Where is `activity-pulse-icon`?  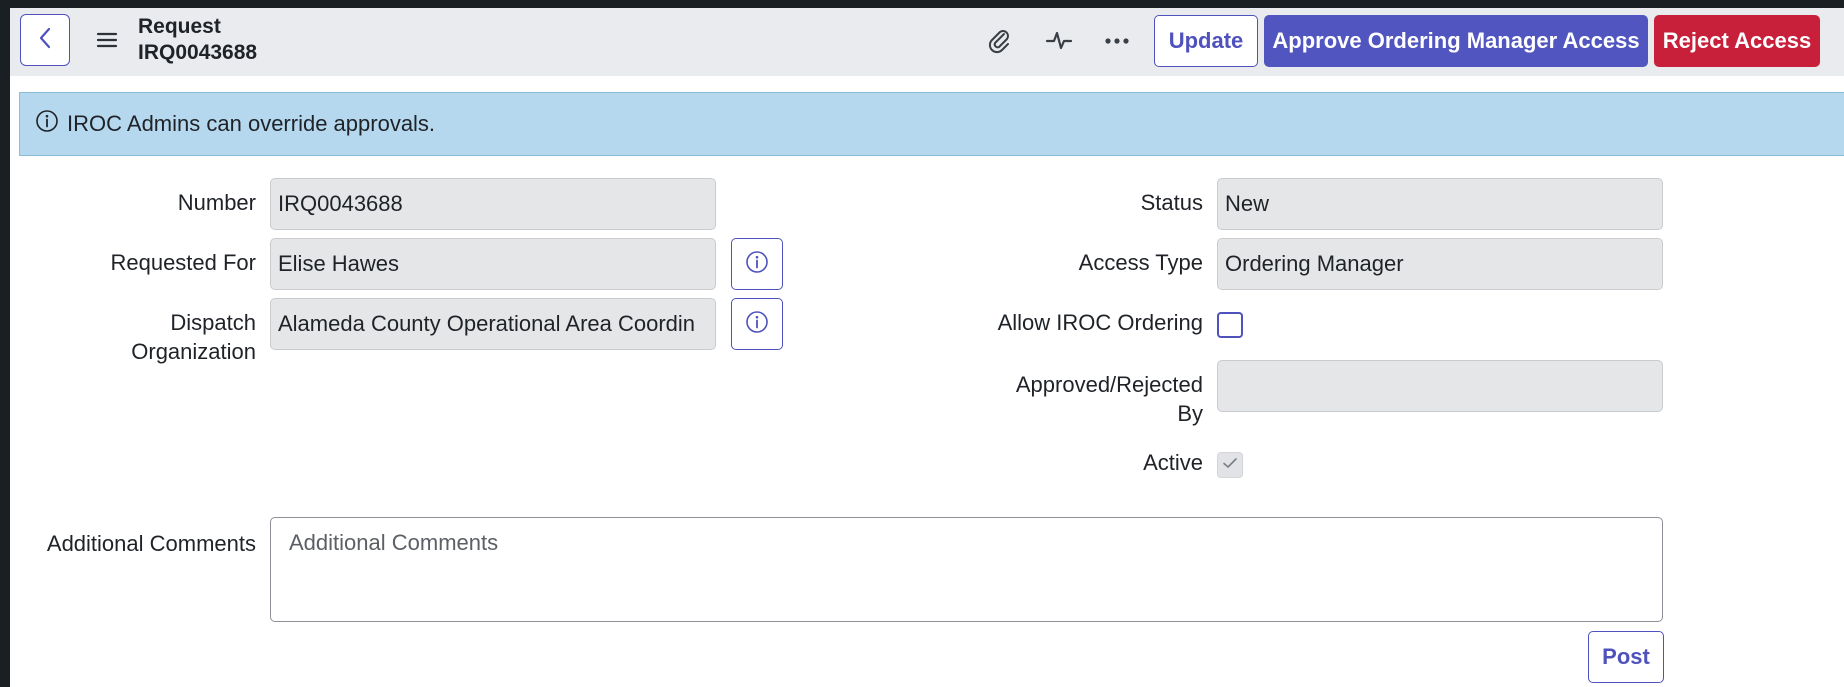 activity-pulse-icon is located at coordinates (1059, 42).